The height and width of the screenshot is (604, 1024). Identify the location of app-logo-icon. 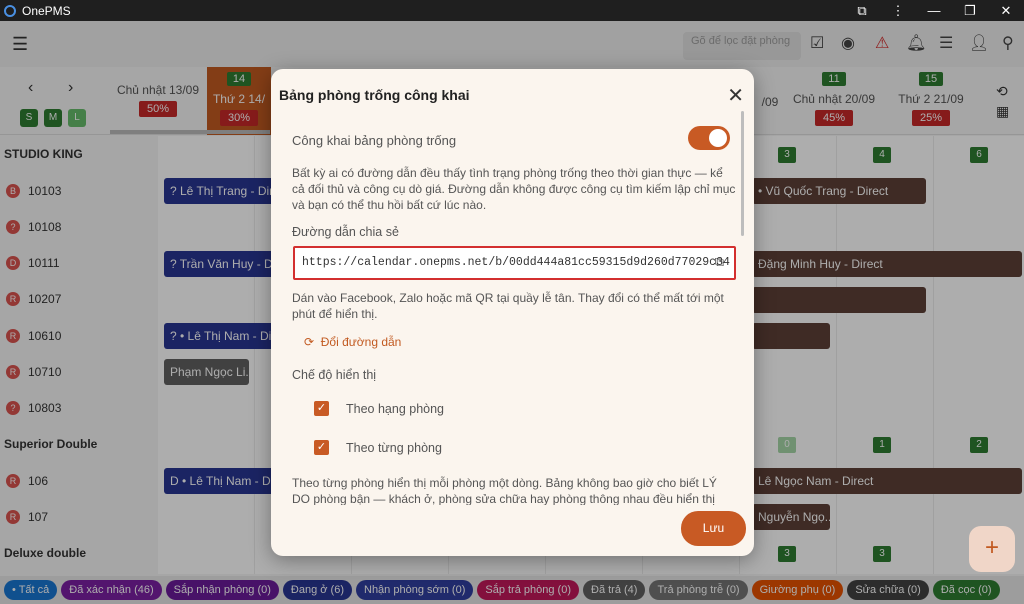
(10, 10).